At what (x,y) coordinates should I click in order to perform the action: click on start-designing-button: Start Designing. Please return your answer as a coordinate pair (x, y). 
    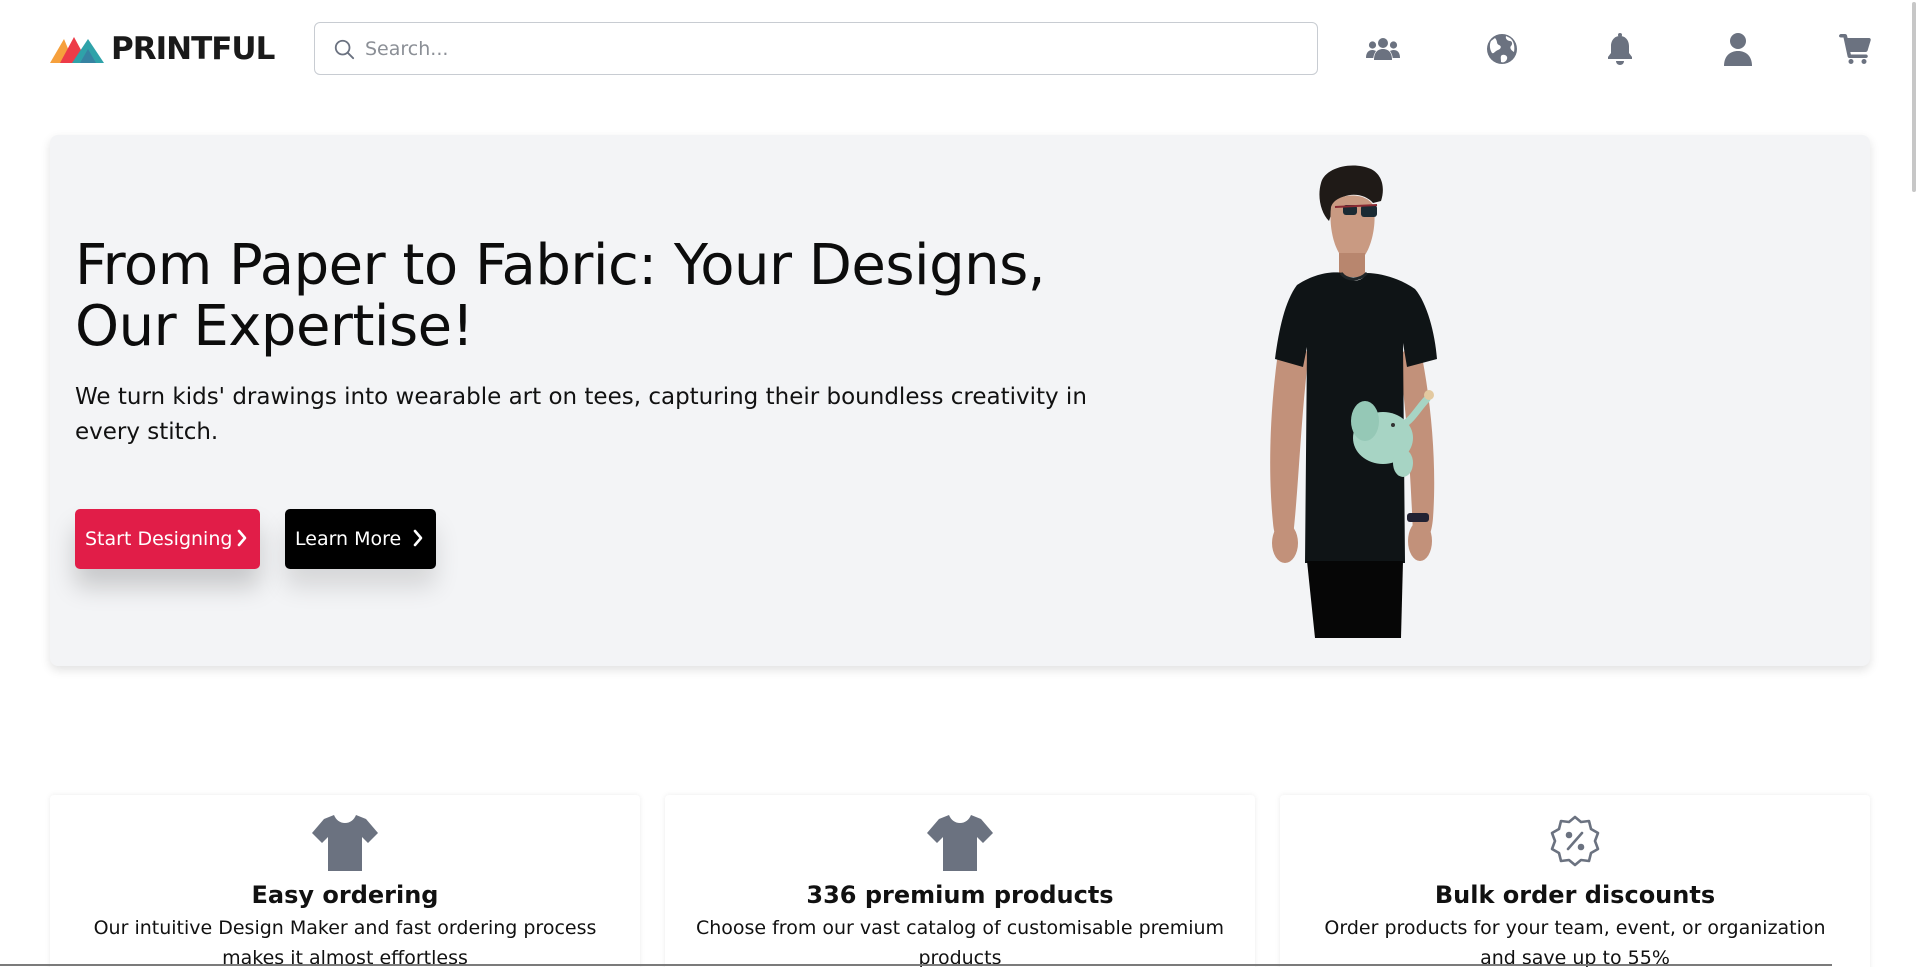
    Looking at the image, I should click on (167, 539).